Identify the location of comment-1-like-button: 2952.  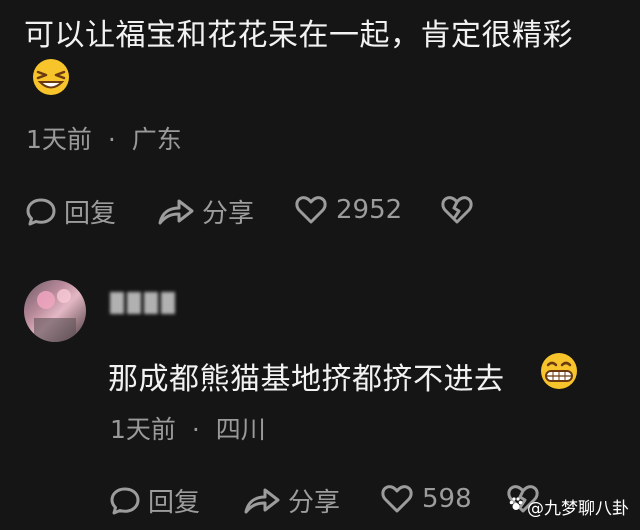
(348, 210).